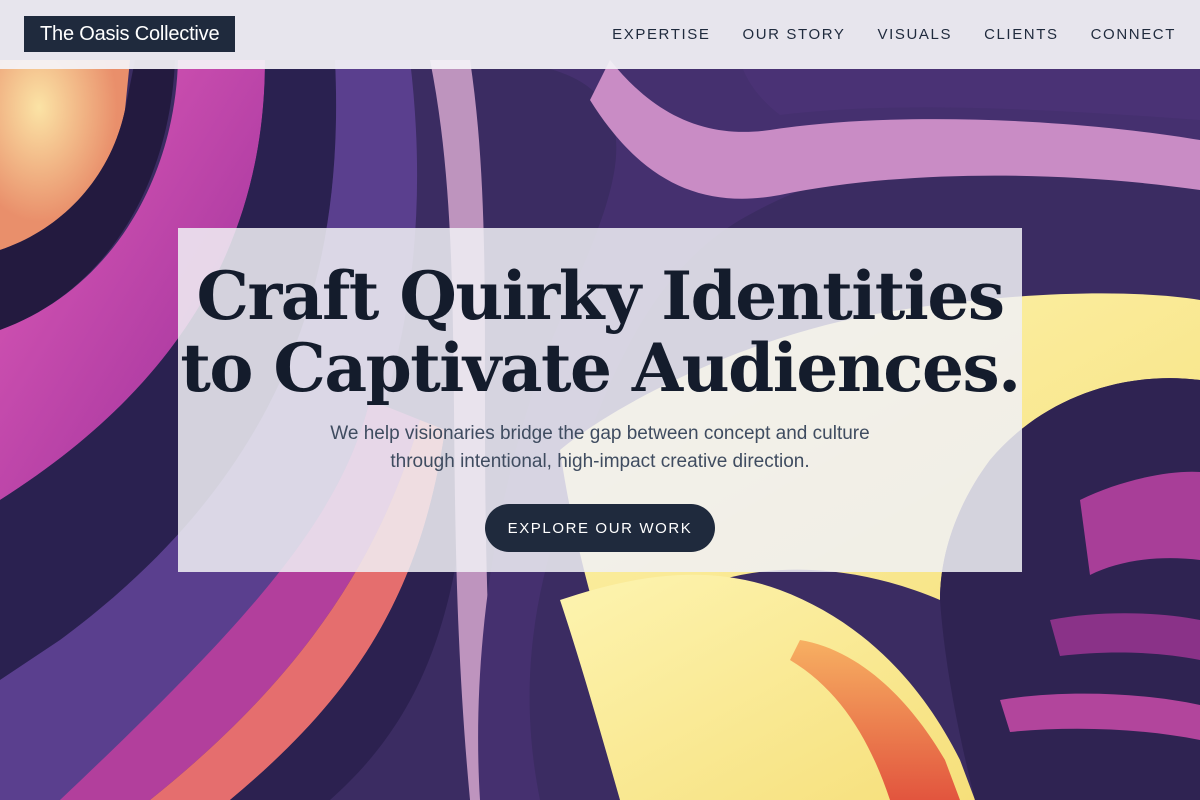 The image size is (1200, 800). I want to click on hero-title-line-1: Craft Quirky Identities, so click(600, 296).